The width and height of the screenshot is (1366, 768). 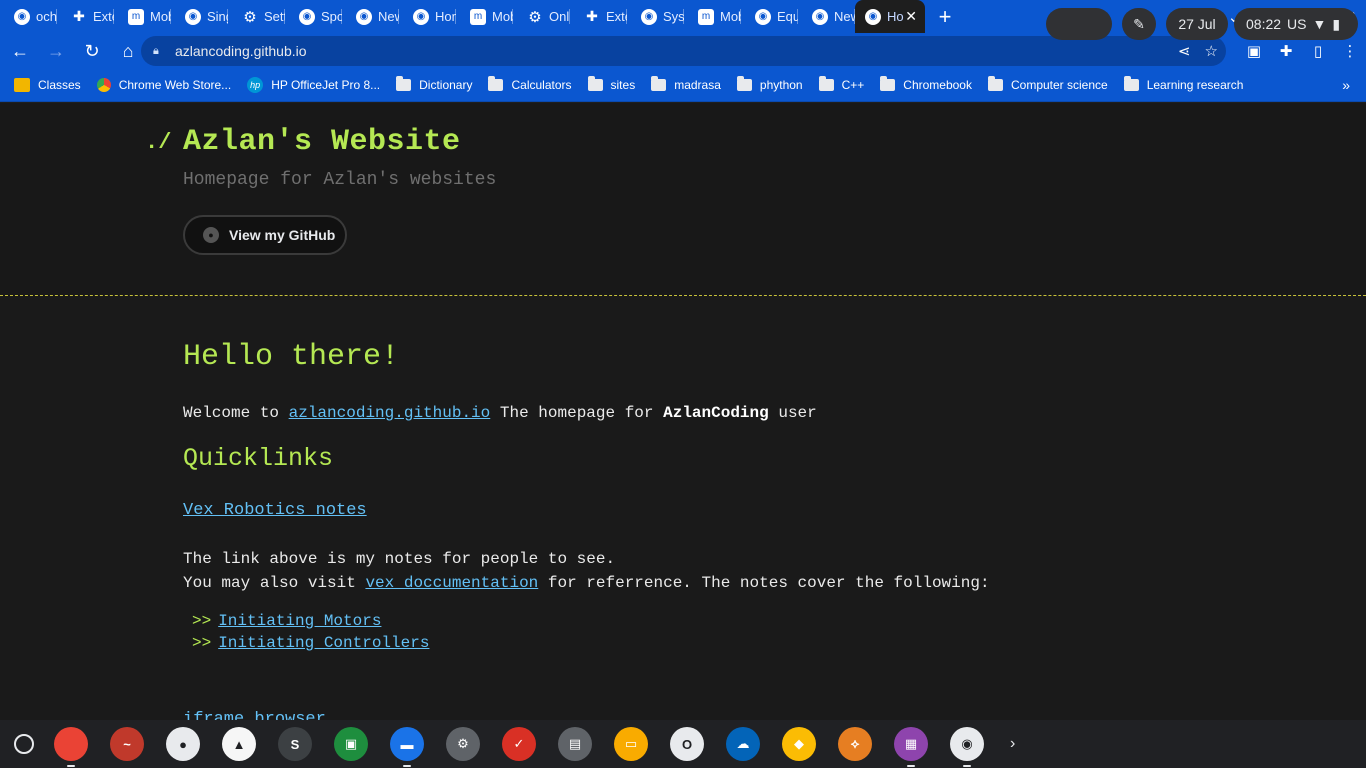 What do you see at coordinates (323, 643) in the screenshot?
I see `notes-topic-link: Initiating Controllers` at bounding box center [323, 643].